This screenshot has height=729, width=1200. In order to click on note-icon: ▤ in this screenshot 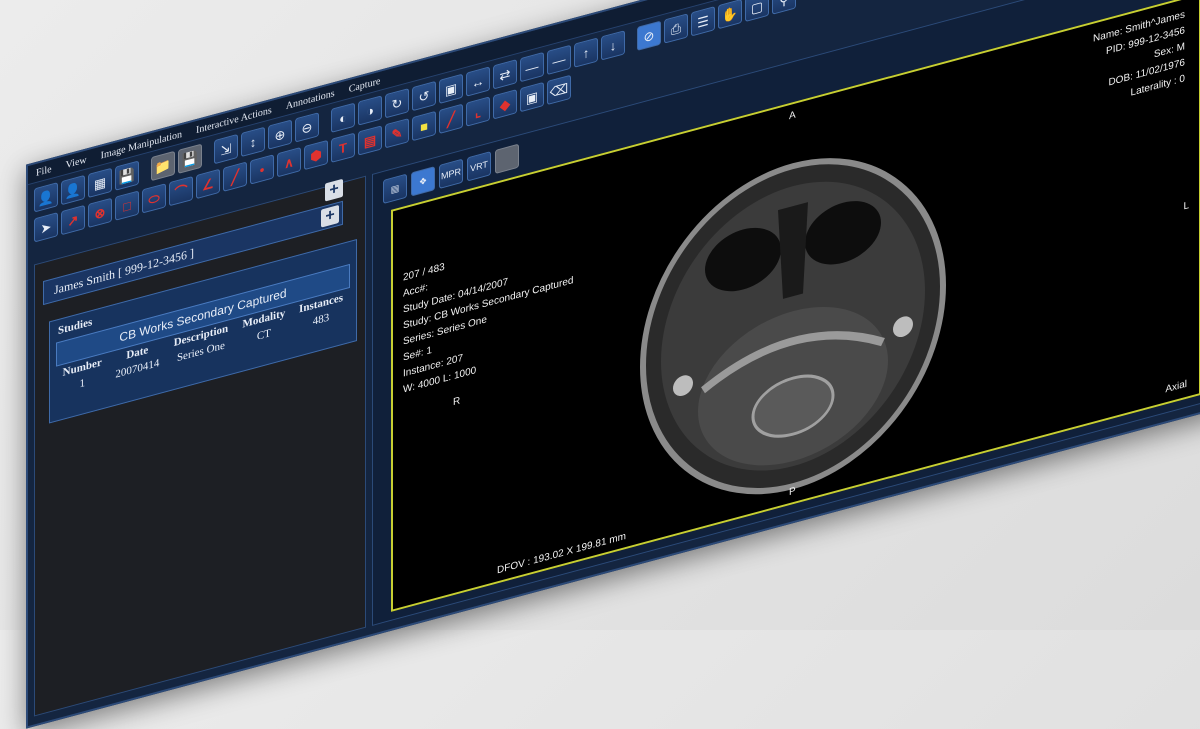, I will do `click(370, 140)`.